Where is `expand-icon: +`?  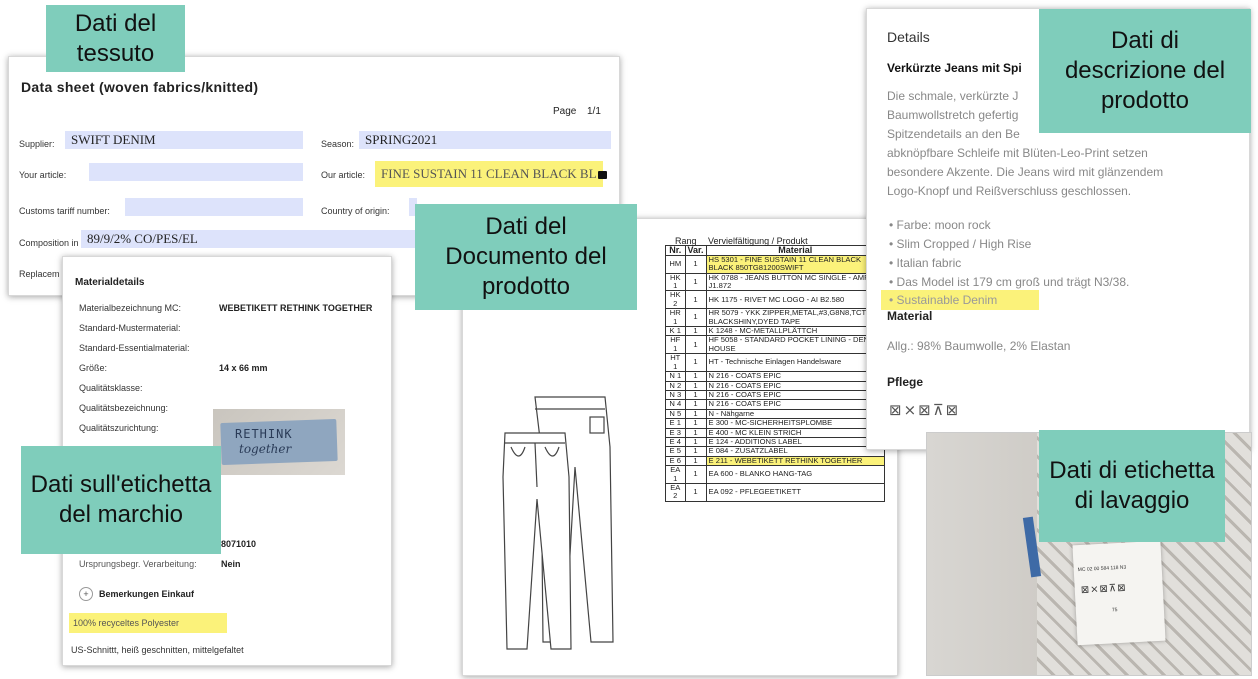
expand-icon: + is located at coordinates (86, 594).